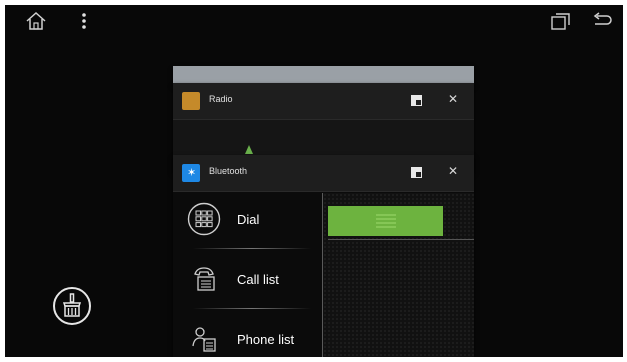 The height and width of the screenshot is (362, 627). I want to click on recent-apps-icon, so click(560, 21).